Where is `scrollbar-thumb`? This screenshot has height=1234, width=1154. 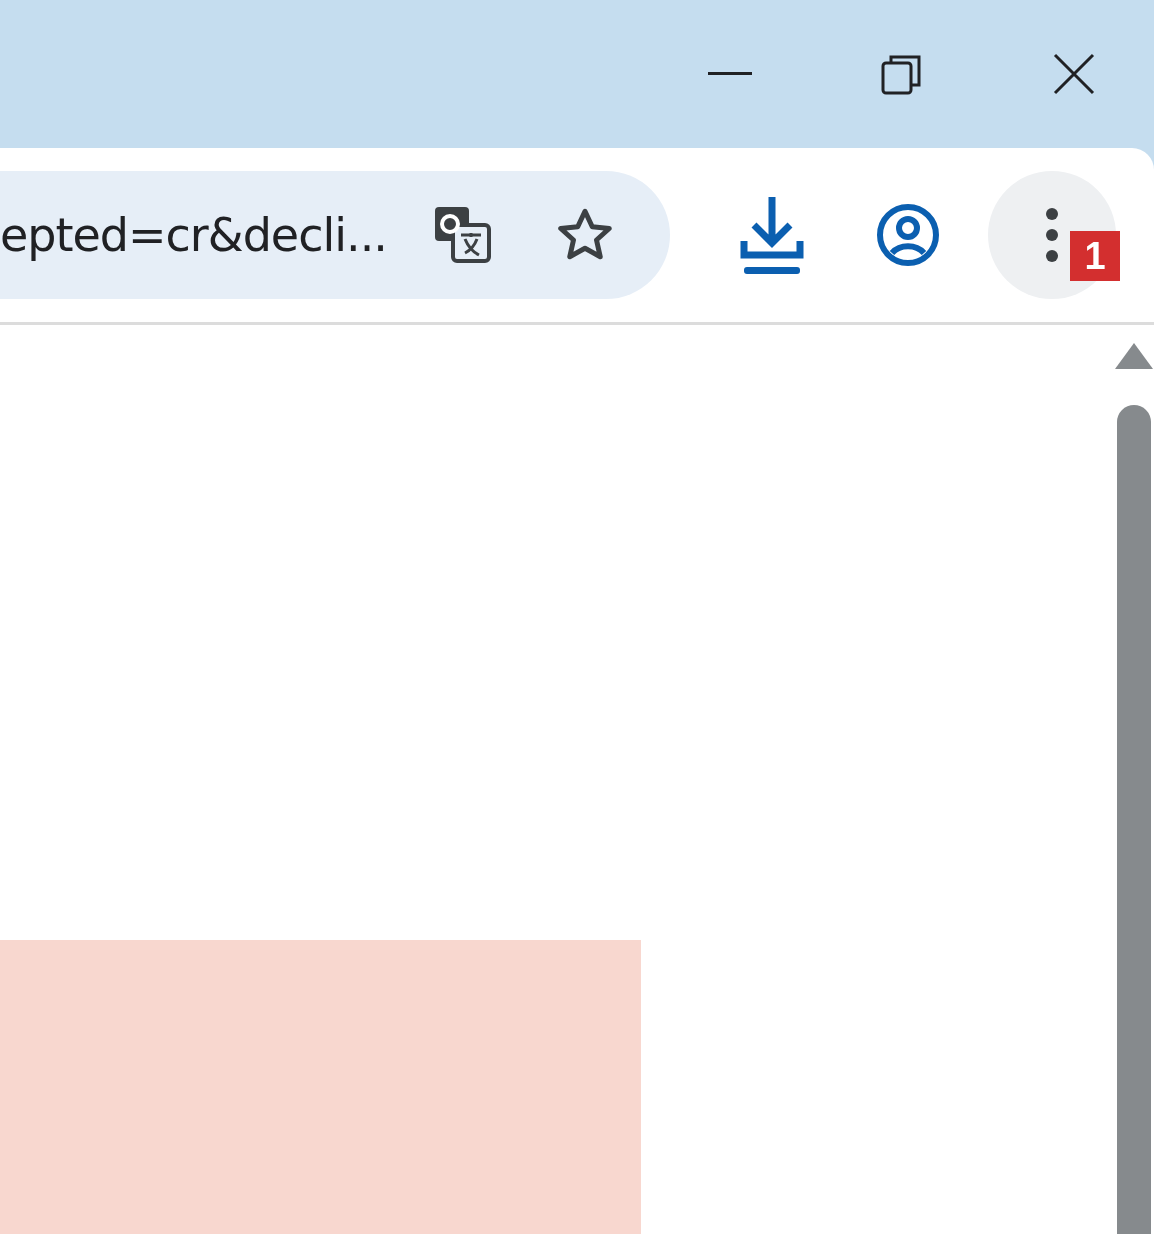 scrollbar-thumb is located at coordinates (1134, 819).